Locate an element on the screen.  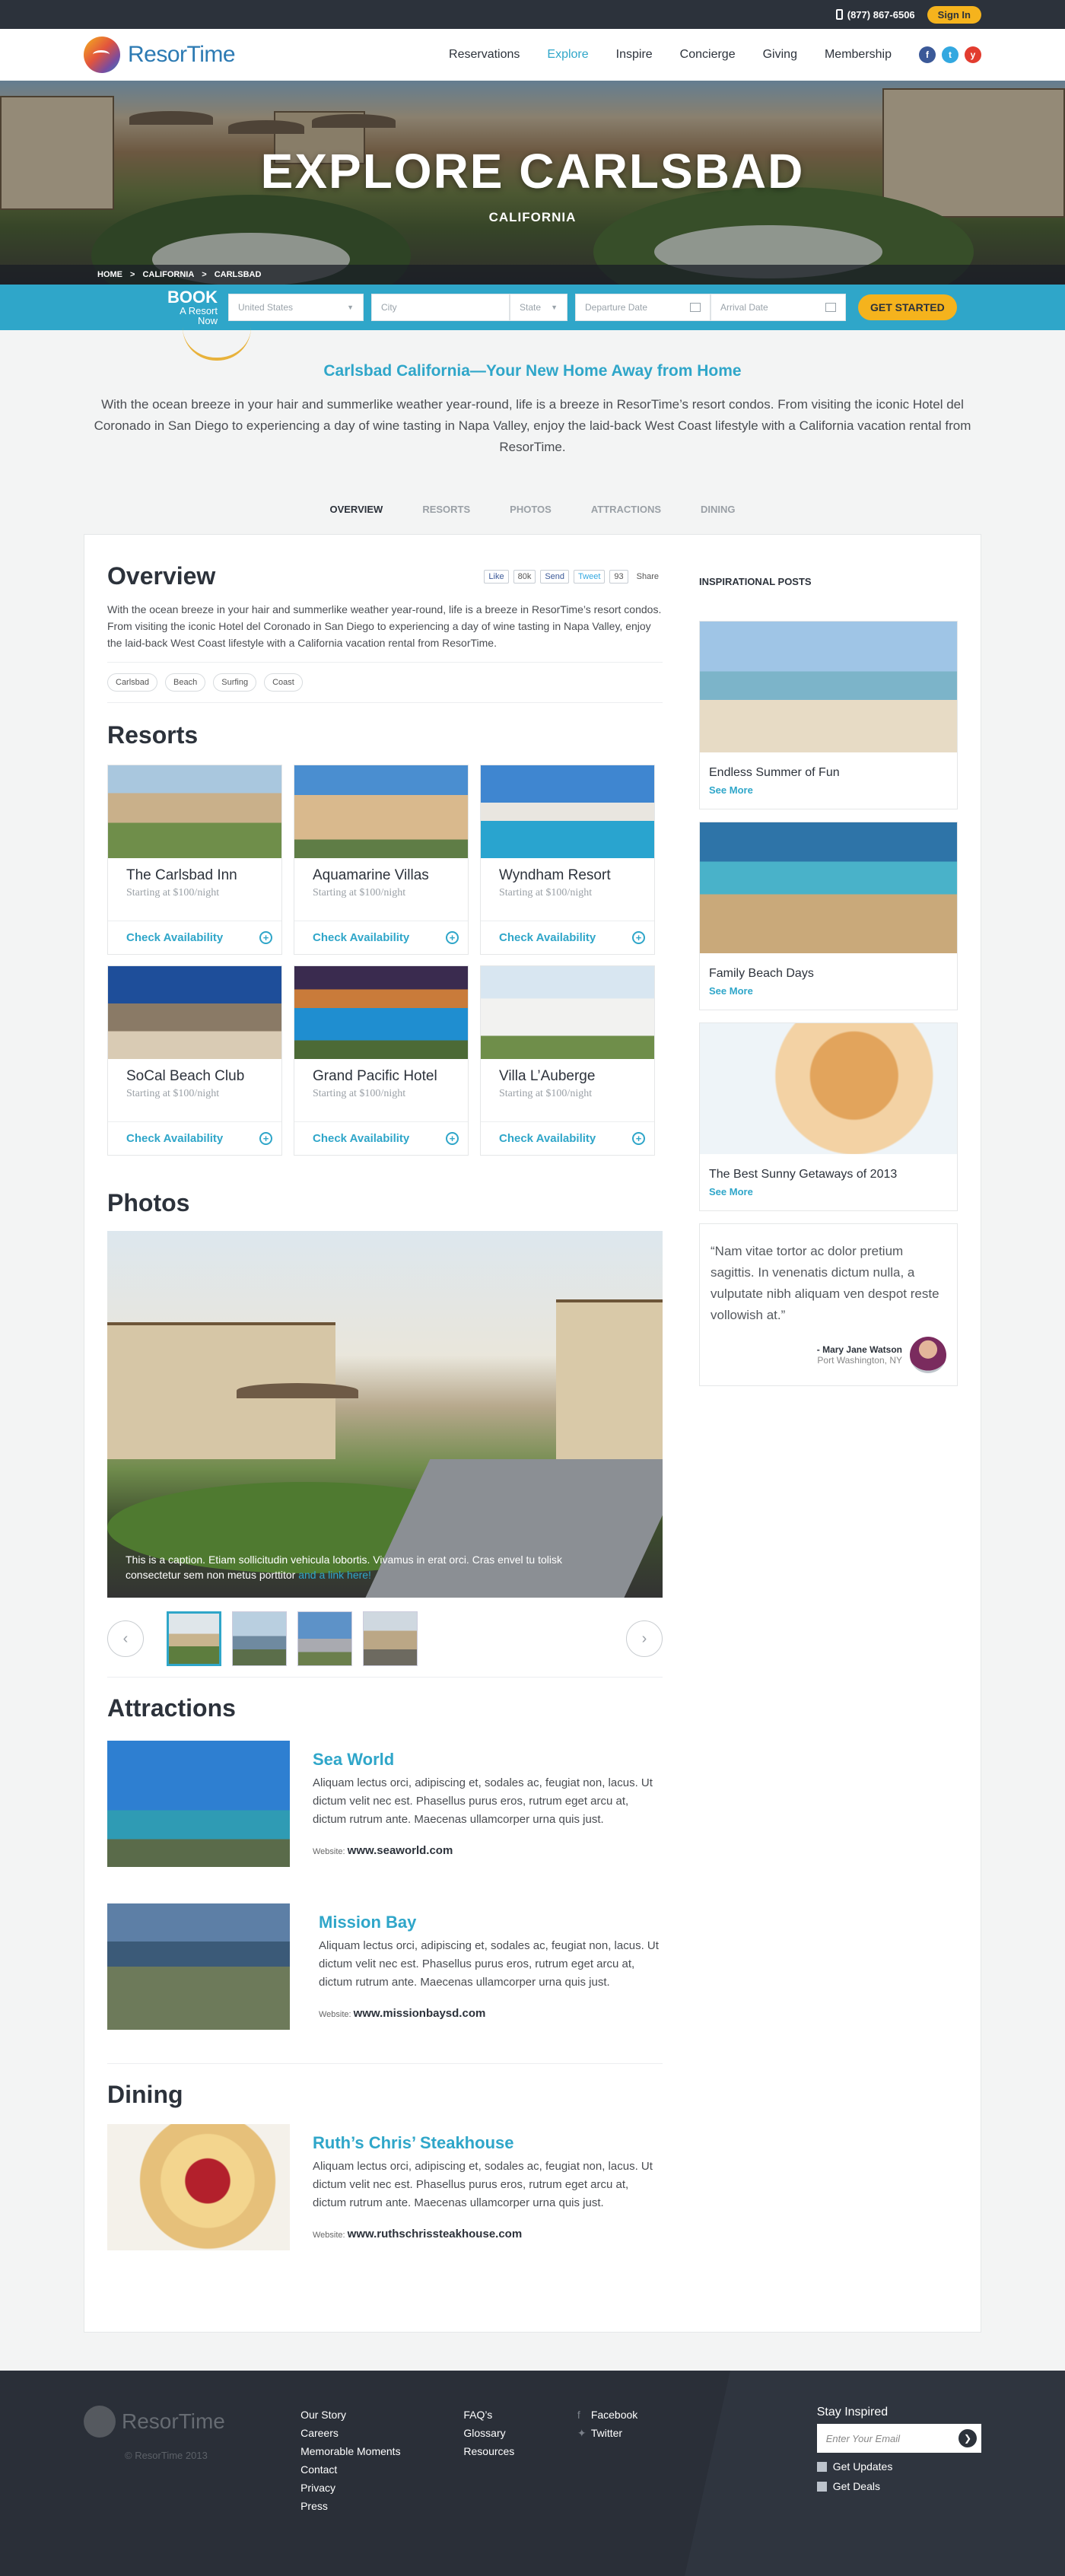
nav-item-explore: Explore is located at coordinates (567, 55).